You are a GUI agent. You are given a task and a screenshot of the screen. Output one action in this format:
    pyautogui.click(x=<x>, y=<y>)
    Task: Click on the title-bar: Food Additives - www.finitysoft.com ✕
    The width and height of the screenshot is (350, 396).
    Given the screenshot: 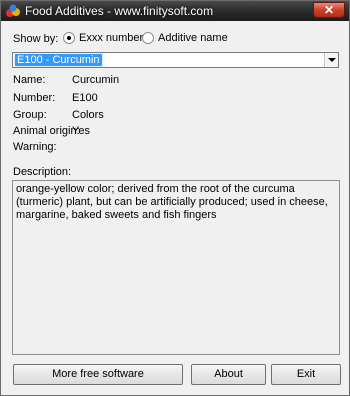 What is the action you would take?
    pyautogui.click(x=175, y=11)
    